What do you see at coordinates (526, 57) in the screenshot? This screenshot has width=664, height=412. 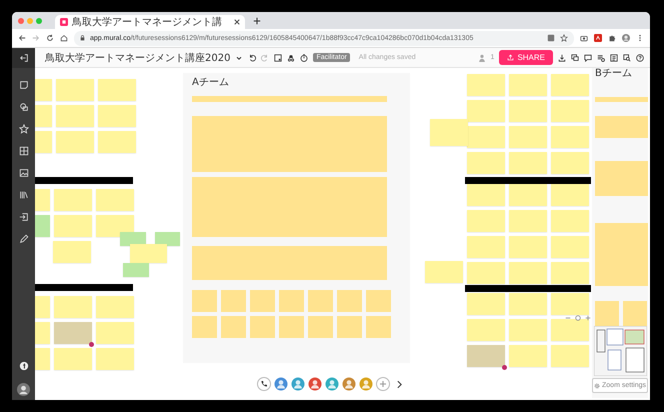 I see `share-button: SHARE` at bounding box center [526, 57].